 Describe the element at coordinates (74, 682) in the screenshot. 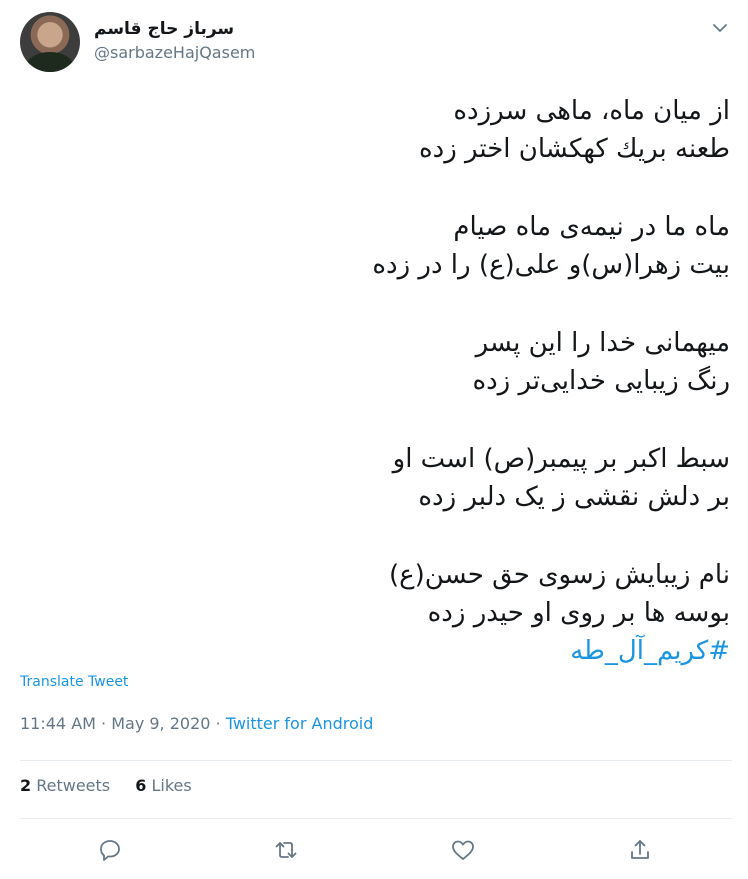

I see `translate-tweet-link: Translate Tweet` at that location.